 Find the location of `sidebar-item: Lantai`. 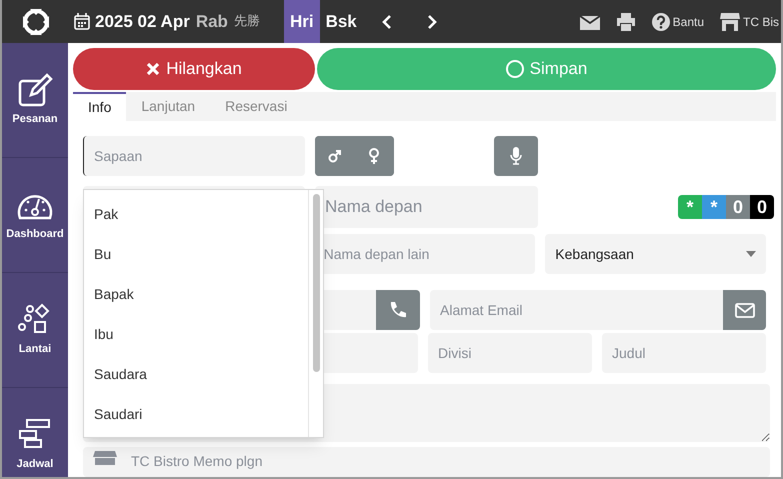

sidebar-item: Lantai is located at coordinates (35, 330).